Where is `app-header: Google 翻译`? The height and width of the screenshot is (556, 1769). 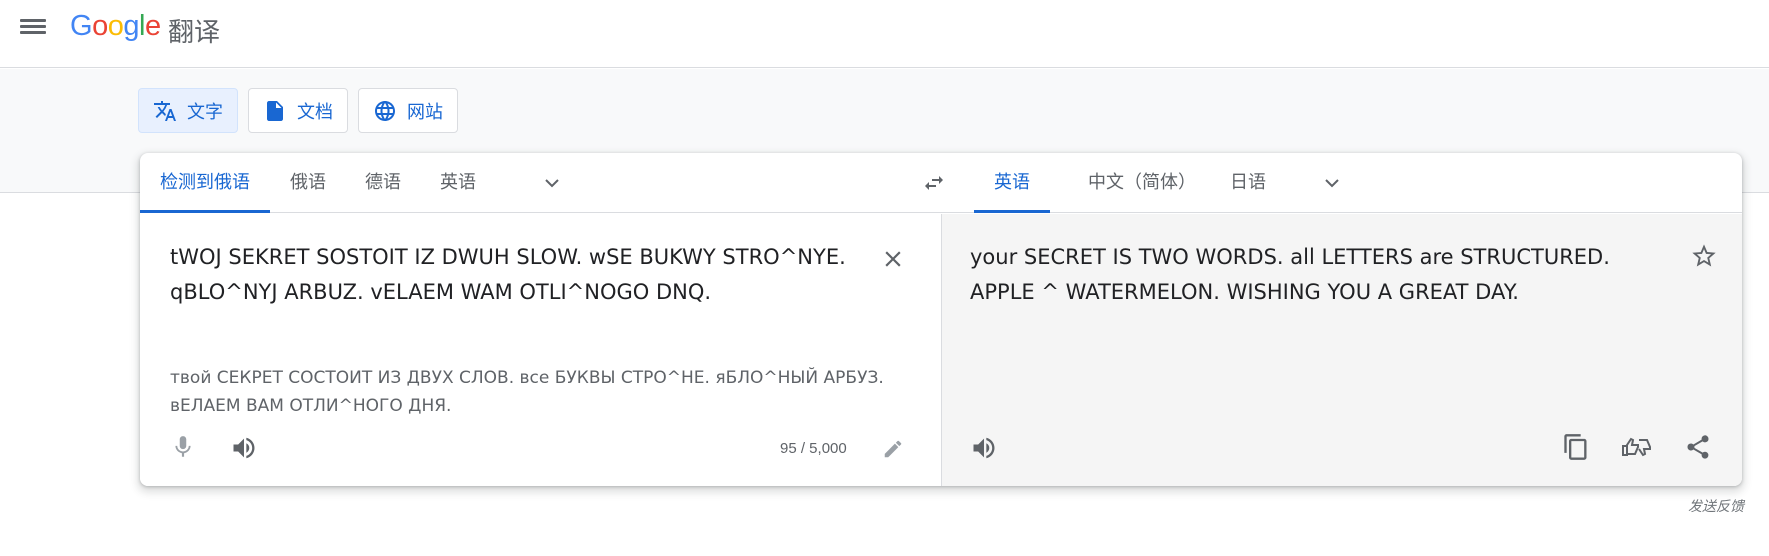
app-header: Google 翻译 is located at coordinates (884, 34).